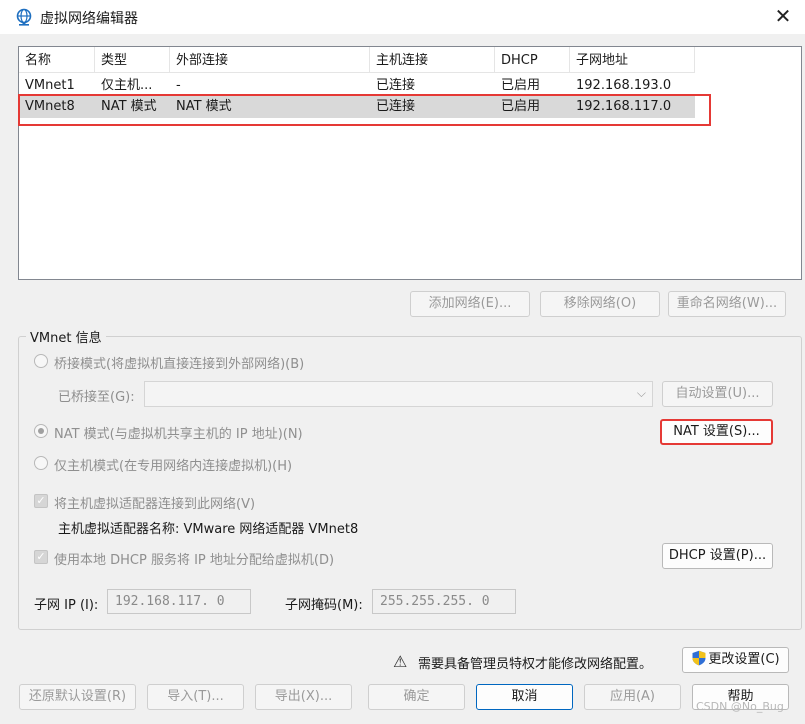 Image resolution: width=805 pixels, height=724 pixels. I want to click on cell-type: NAT 模式, so click(129, 106).